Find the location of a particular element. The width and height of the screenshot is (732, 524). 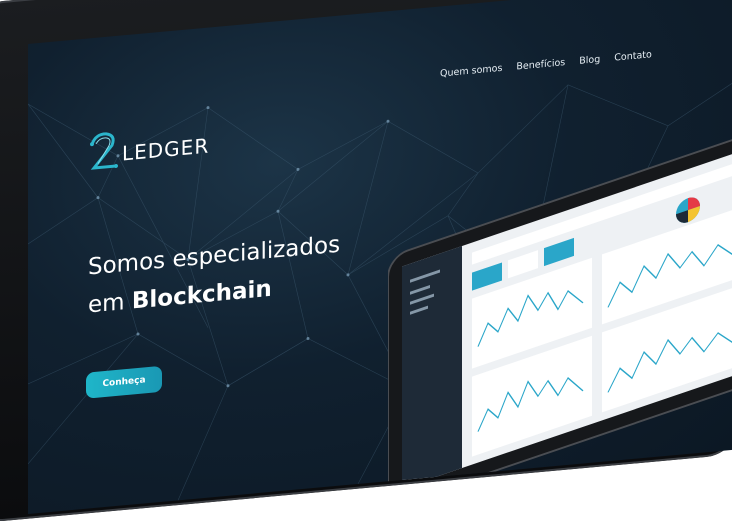

nav-item-blog: Blog is located at coordinates (589, 60).